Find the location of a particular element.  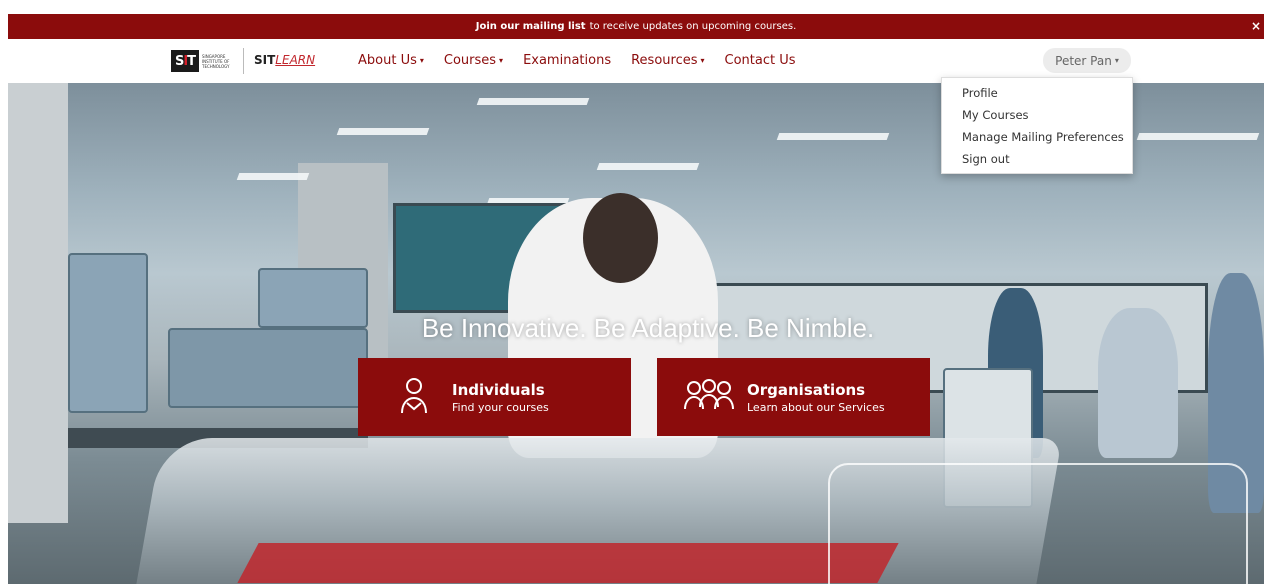

nav-examinations: Examinations is located at coordinates (567, 60).